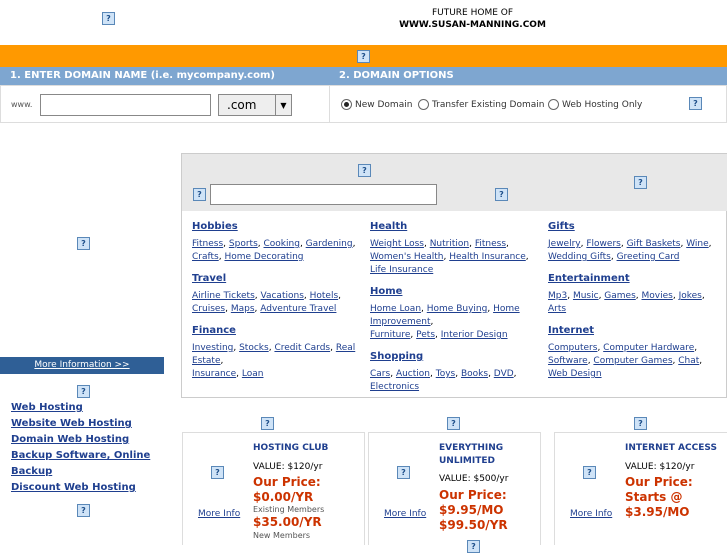 This screenshot has height=553, width=727. What do you see at coordinates (671, 448) in the screenshot?
I see `product-title: INTERNET ACCESS` at bounding box center [671, 448].